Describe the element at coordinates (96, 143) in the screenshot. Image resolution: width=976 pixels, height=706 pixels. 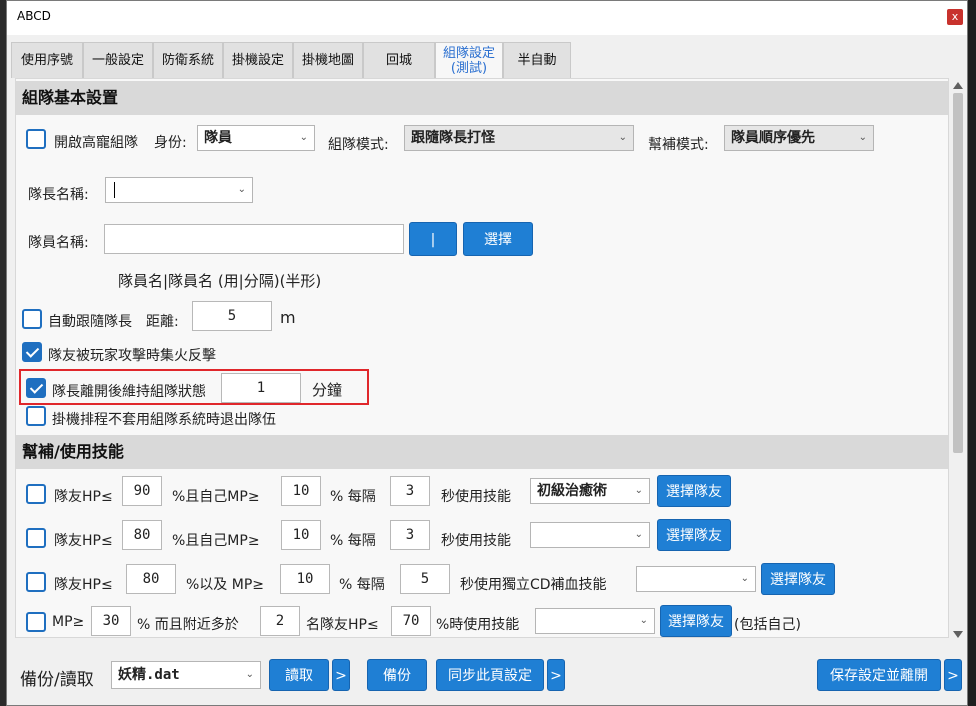
I see `enable-party-label: 開啟高寵組隊` at that location.